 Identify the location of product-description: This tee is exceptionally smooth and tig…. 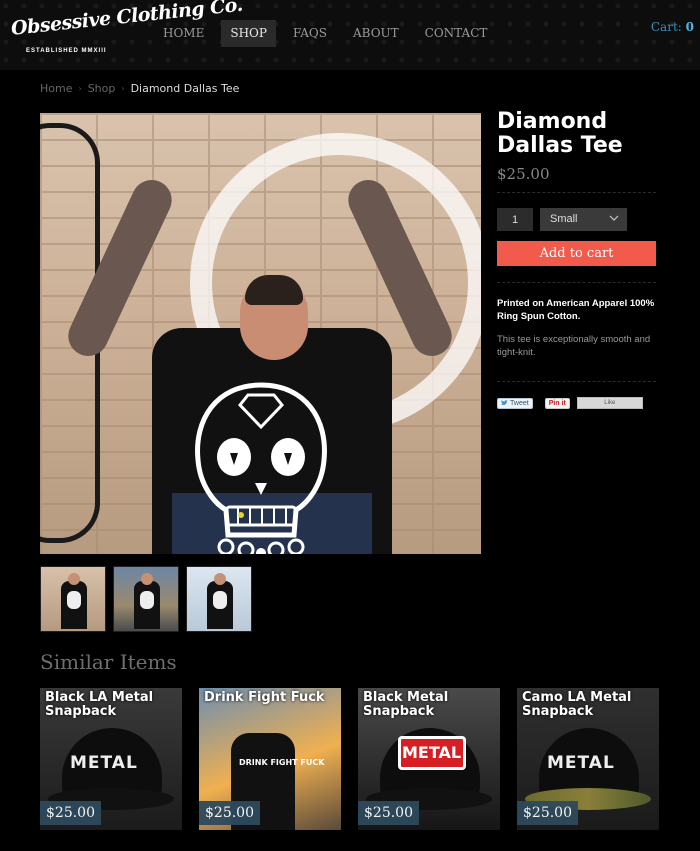
(574, 346).